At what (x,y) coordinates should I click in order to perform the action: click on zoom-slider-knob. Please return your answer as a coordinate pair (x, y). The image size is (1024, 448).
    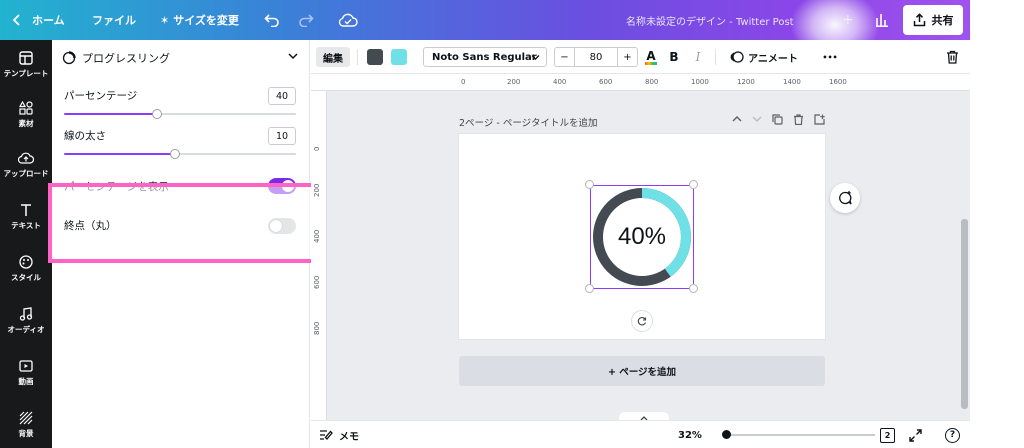
    Looking at the image, I should click on (726, 434).